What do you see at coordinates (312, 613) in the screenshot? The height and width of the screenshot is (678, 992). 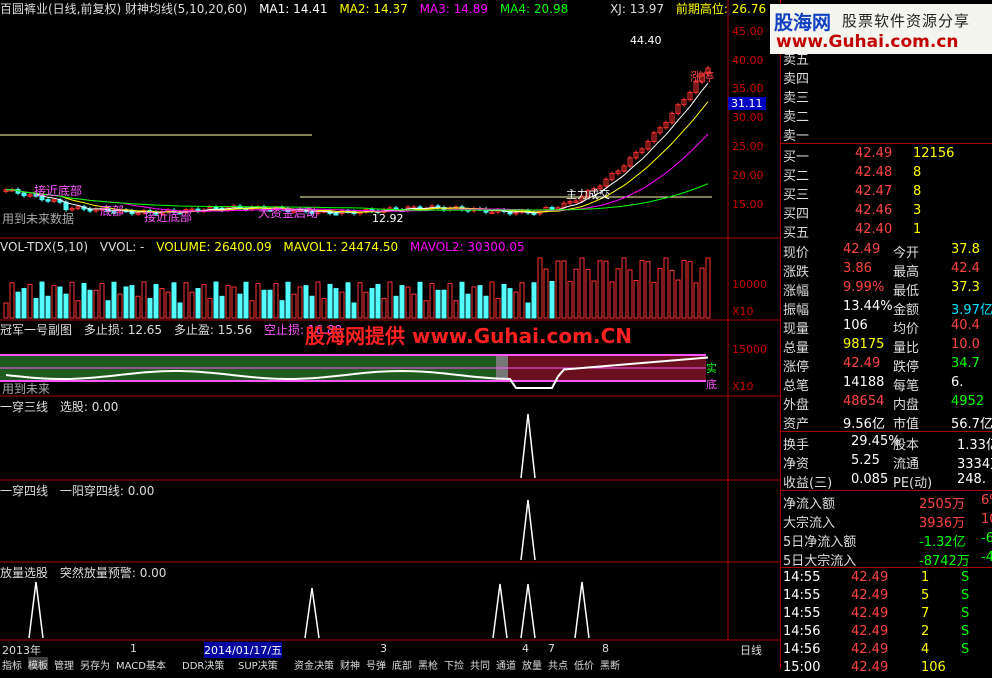 I see `signal-spike` at bounding box center [312, 613].